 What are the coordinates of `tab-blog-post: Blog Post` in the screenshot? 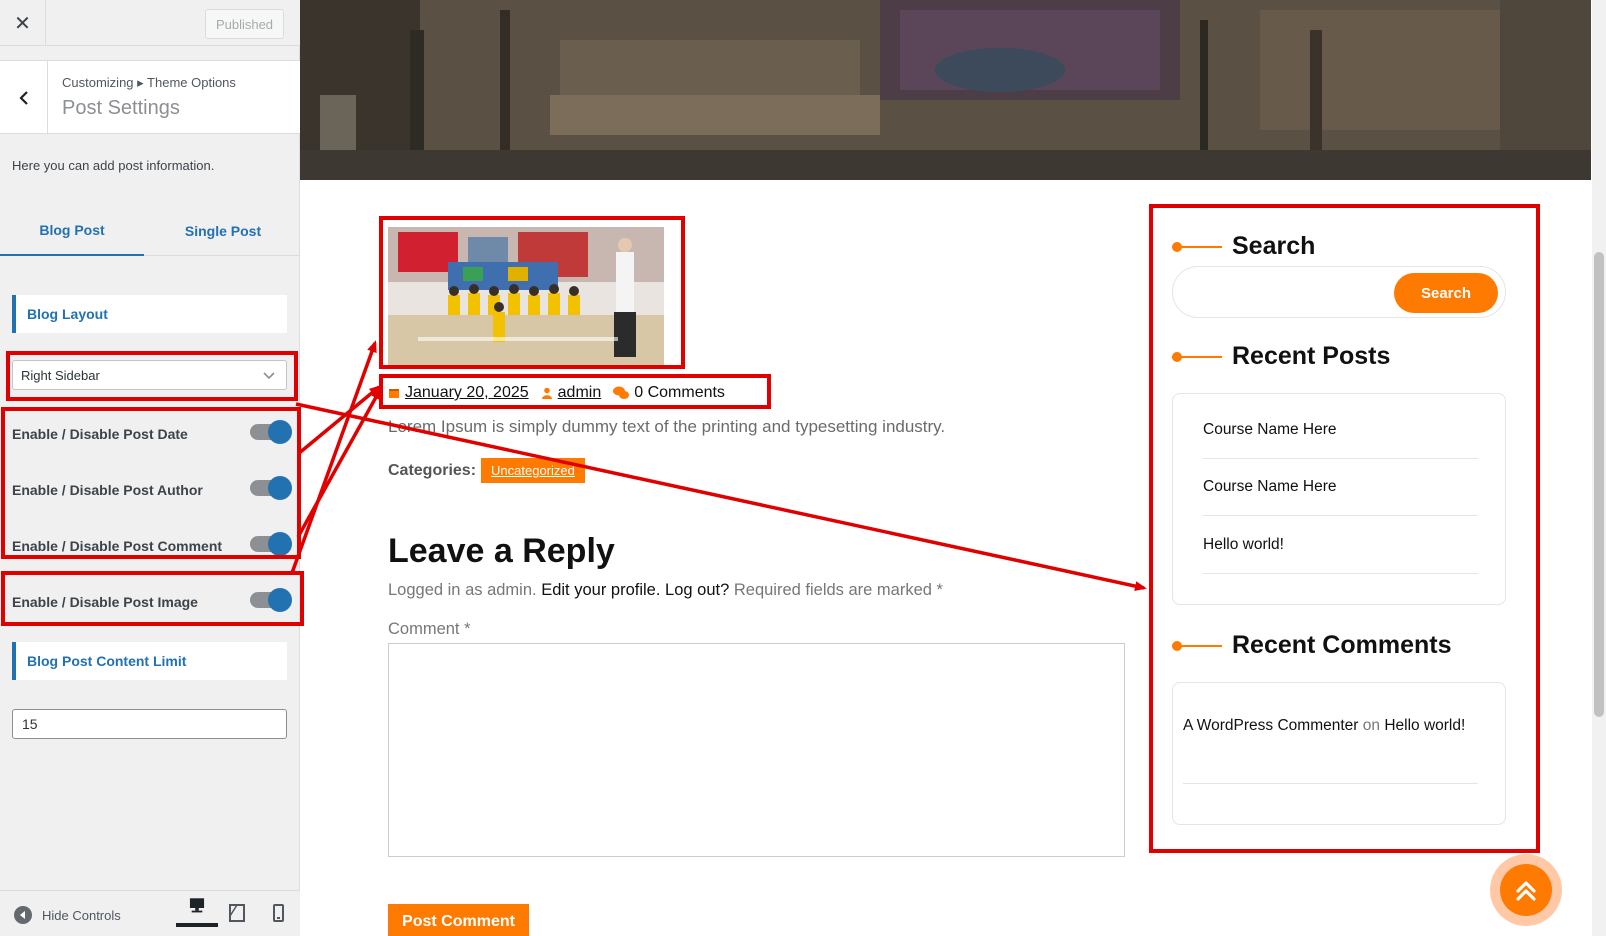 It's located at (72, 231).